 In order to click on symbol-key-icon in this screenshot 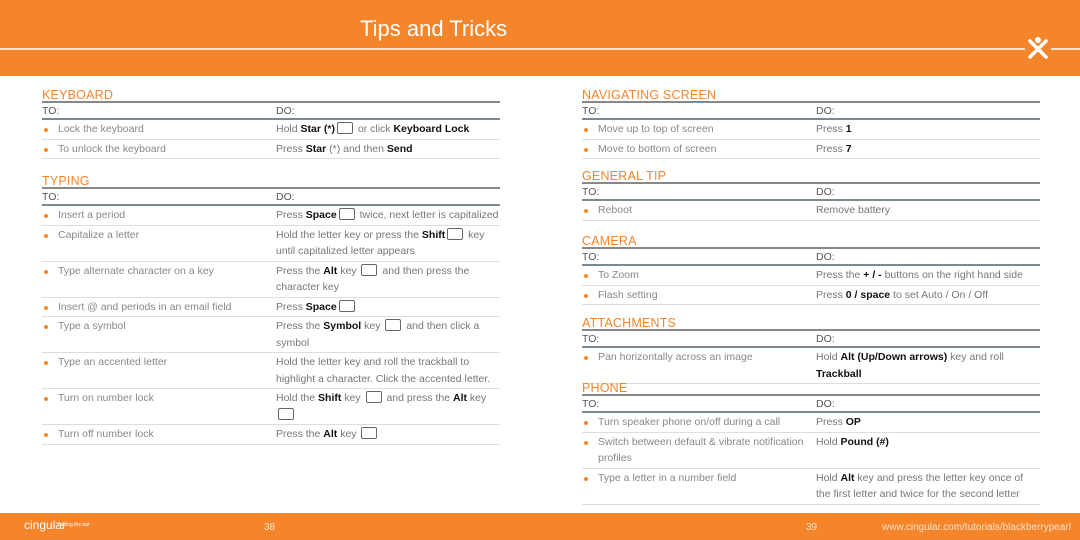, I will do `click(393, 325)`.